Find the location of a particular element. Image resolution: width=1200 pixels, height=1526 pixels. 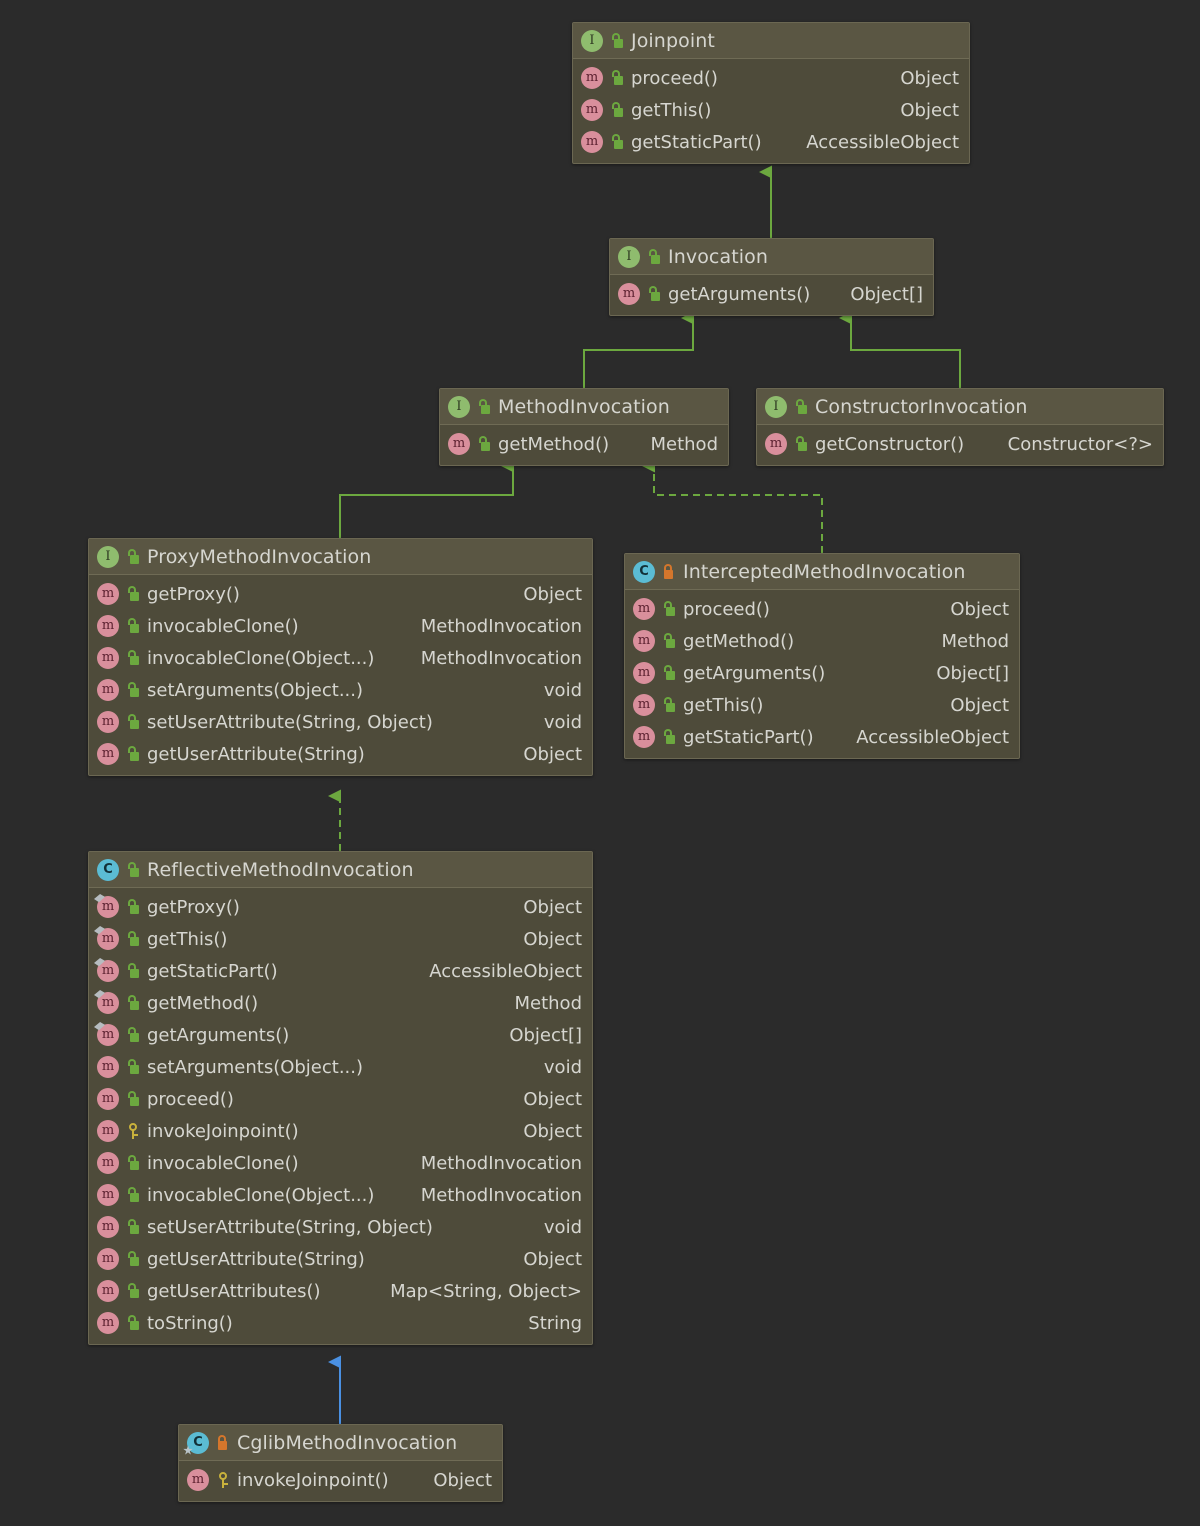

class-box-method-invocation: I MethodInvocation m getMethod() Method is located at coordinates (584, 427).